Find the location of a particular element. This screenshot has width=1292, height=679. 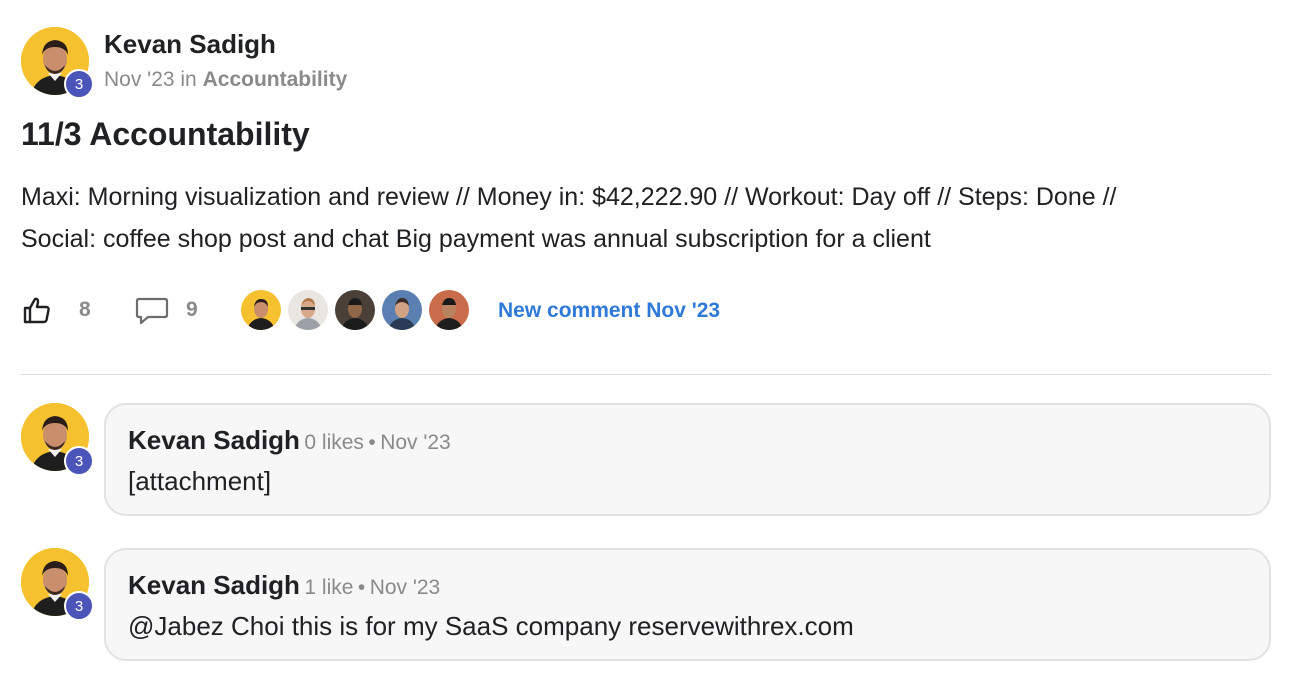

like-count: 8 is located at coordinates (85, 309).